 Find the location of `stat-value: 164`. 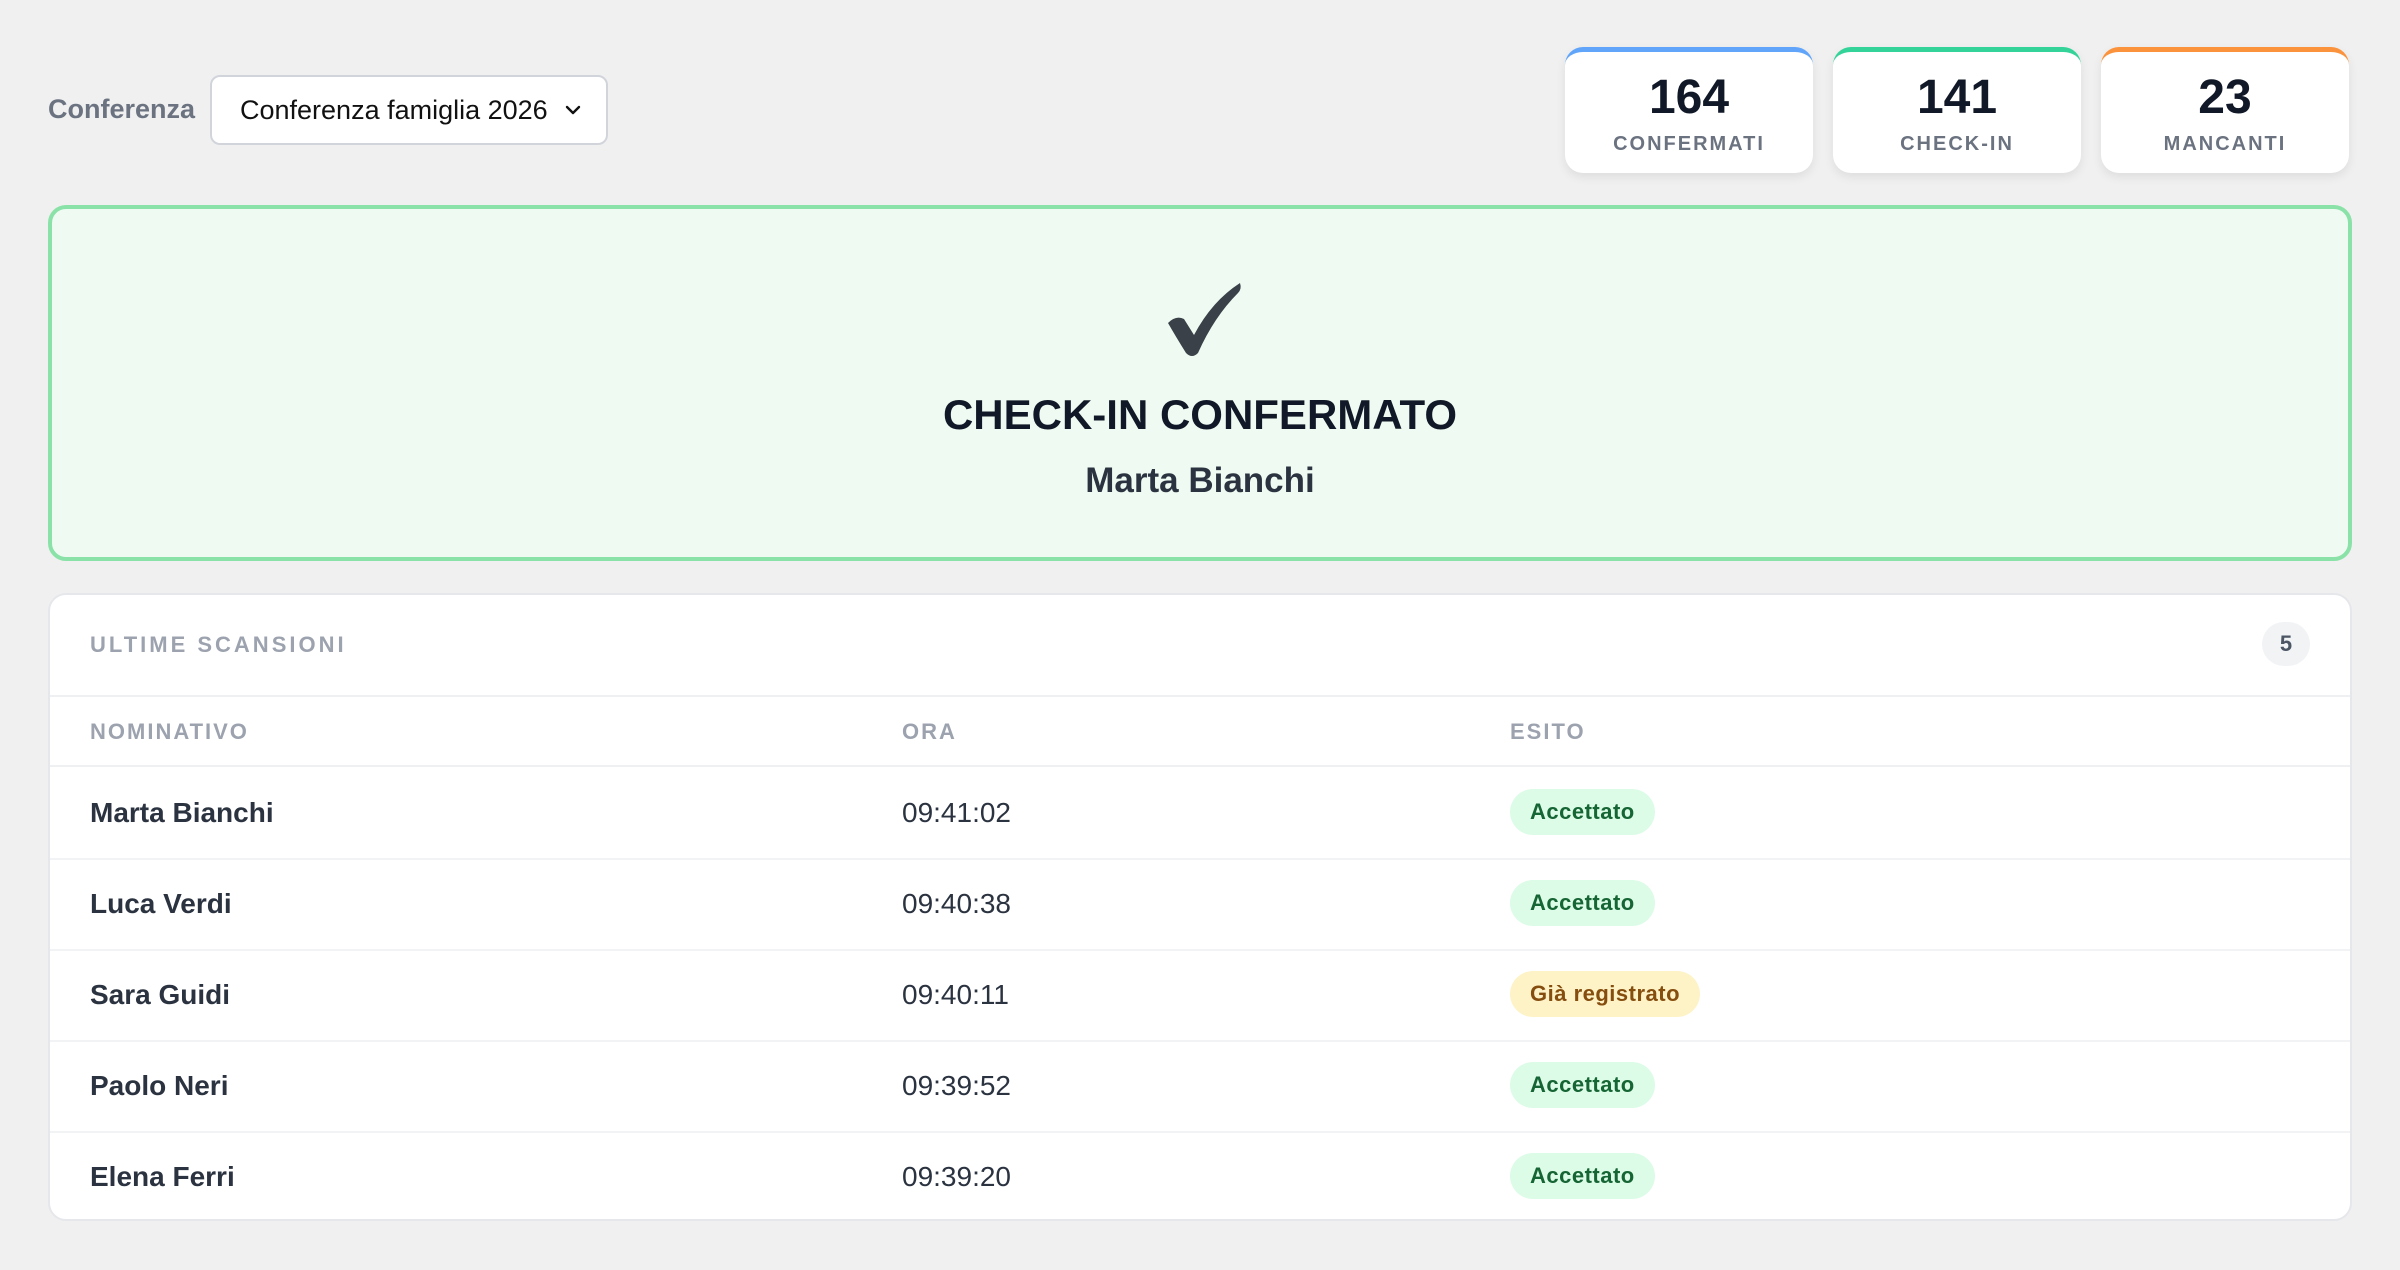

stat-value: 164 is located at coordinates (1689, 97).